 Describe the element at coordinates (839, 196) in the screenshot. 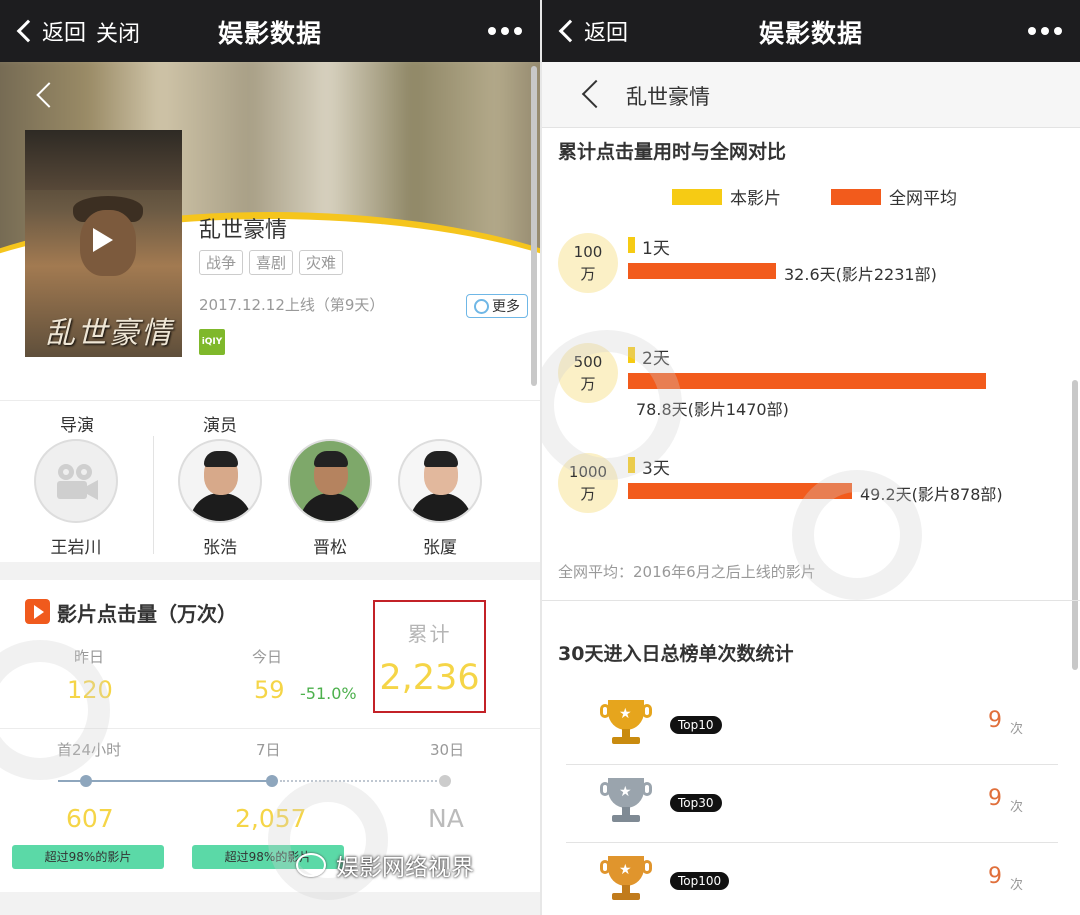

I see `chart-legend: 本影片 全网平均` at that location.